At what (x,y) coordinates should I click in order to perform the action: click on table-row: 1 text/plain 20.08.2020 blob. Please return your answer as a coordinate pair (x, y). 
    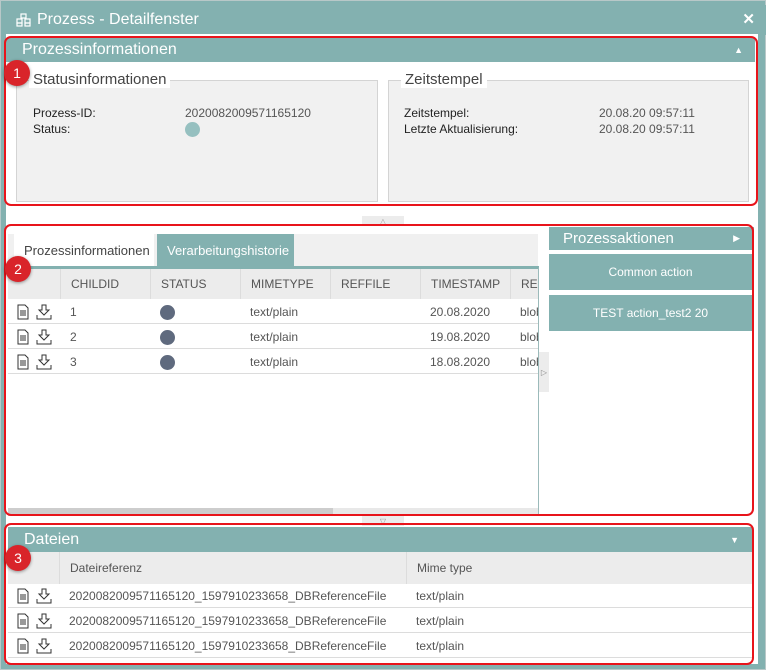
    Looking at the image, I should click on (273, 312).